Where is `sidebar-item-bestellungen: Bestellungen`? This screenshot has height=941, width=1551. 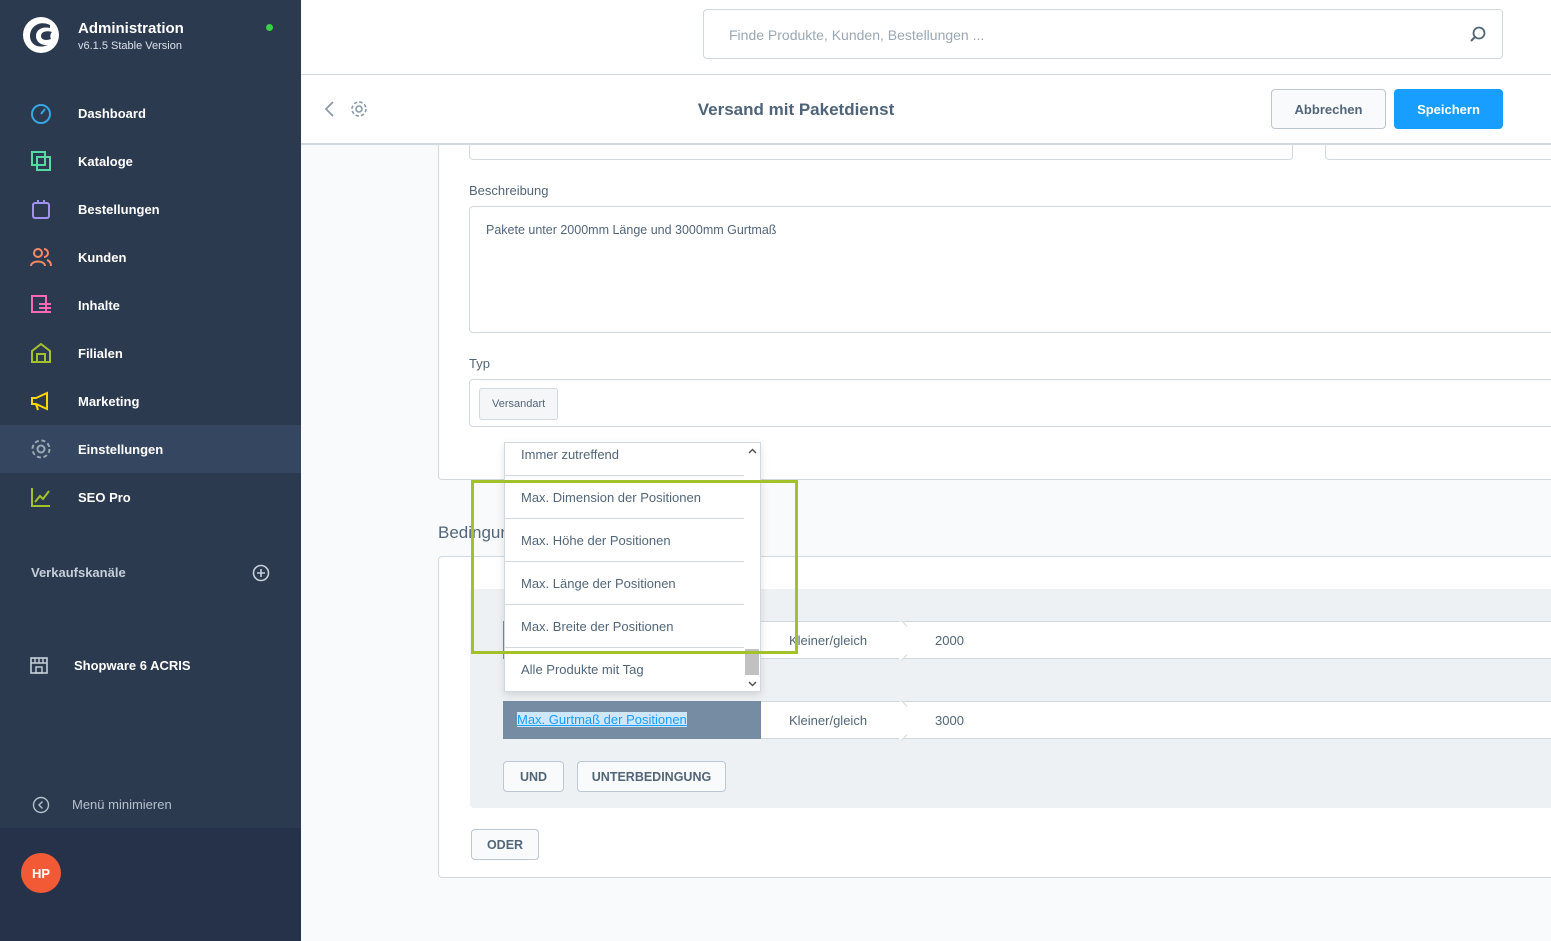
sidebar-item-bestellungen: Bestellungen is located at coordinates (150, 209).